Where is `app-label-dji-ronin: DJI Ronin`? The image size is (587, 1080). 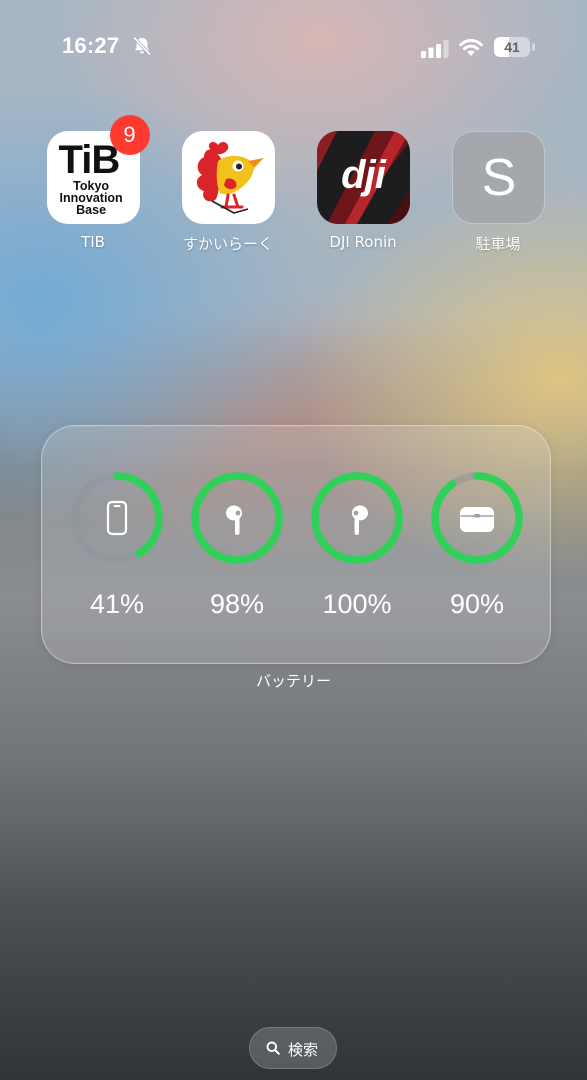
app-label-dji-ronin: DJI Ronin is located at coordinates (363, 242).